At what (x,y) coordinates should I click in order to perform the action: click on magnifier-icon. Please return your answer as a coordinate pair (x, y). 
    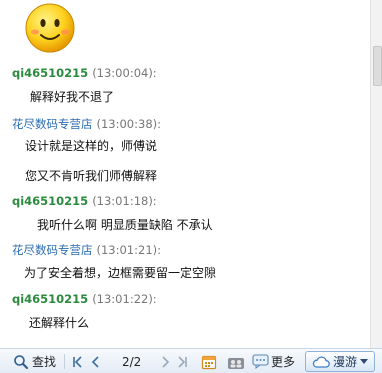
    Looking at the image, I should click on (21, 361).